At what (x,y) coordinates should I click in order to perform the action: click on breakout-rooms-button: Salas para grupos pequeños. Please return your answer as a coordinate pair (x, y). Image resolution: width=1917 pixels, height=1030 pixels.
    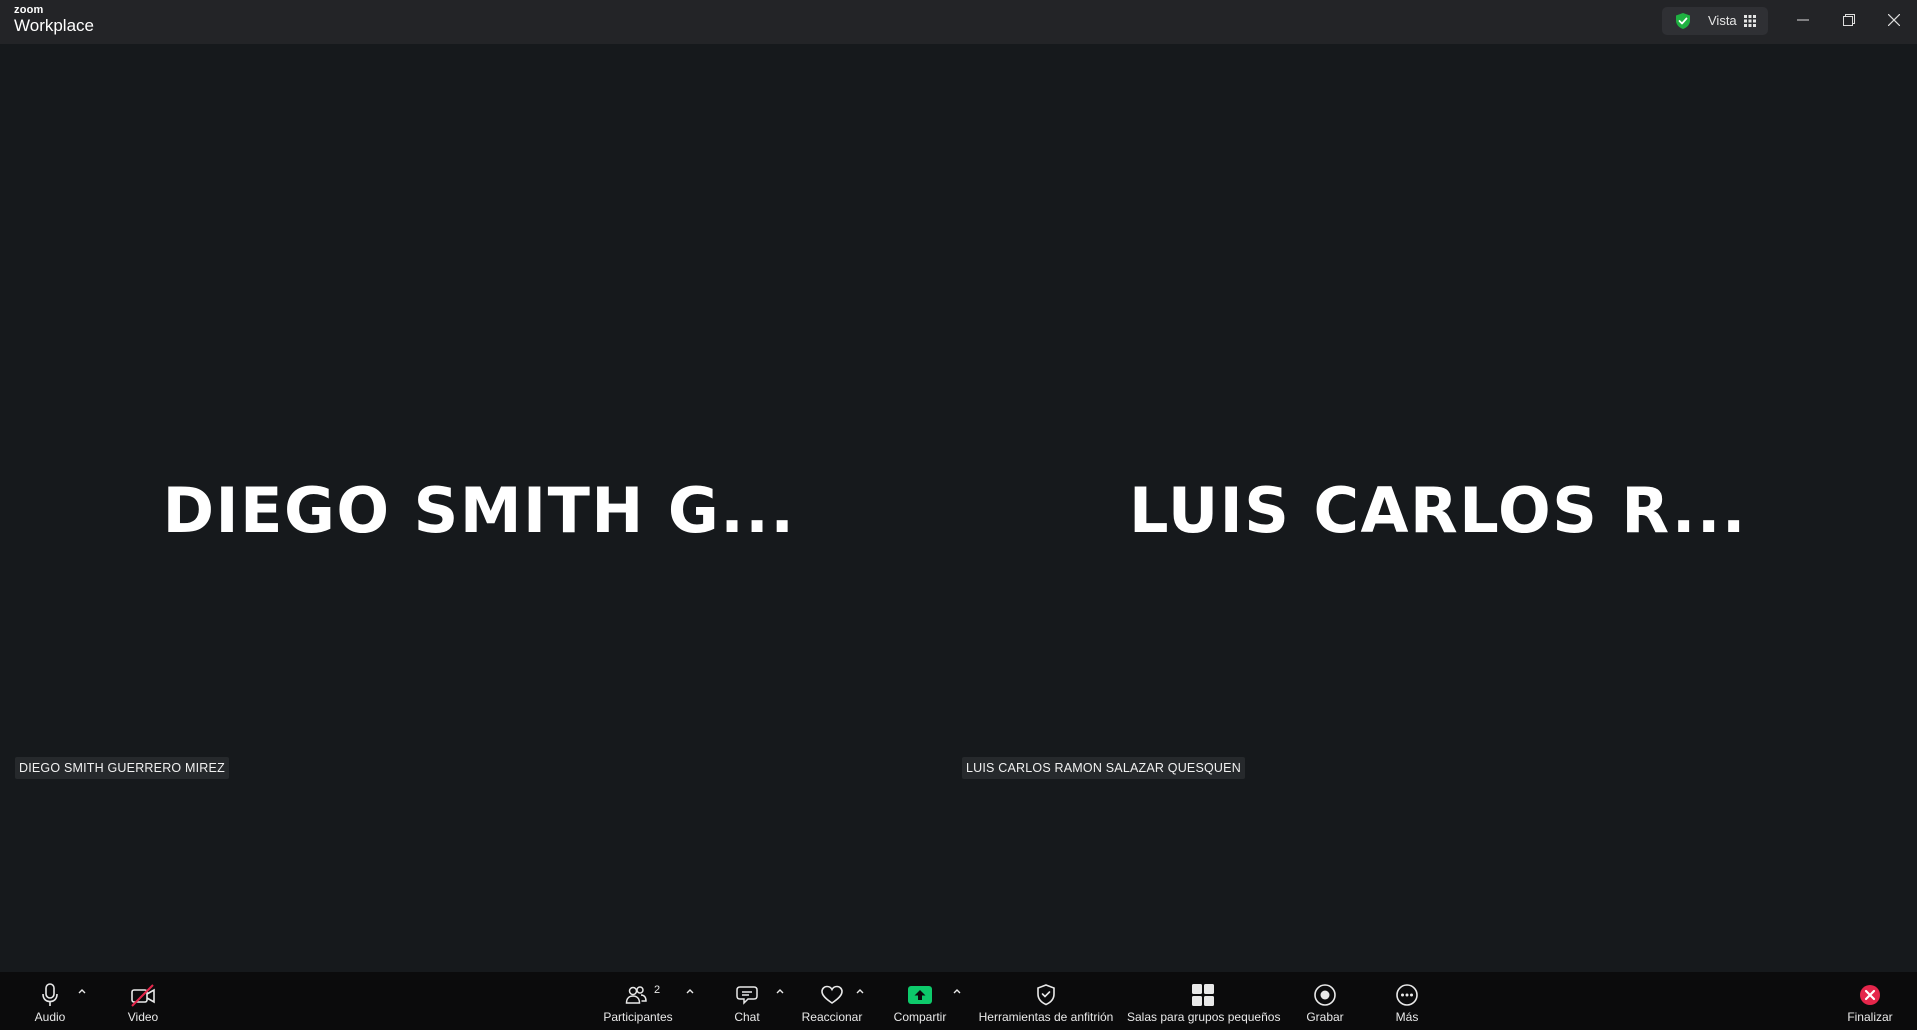
    Looking at the image, I should click on (1204, 1001).